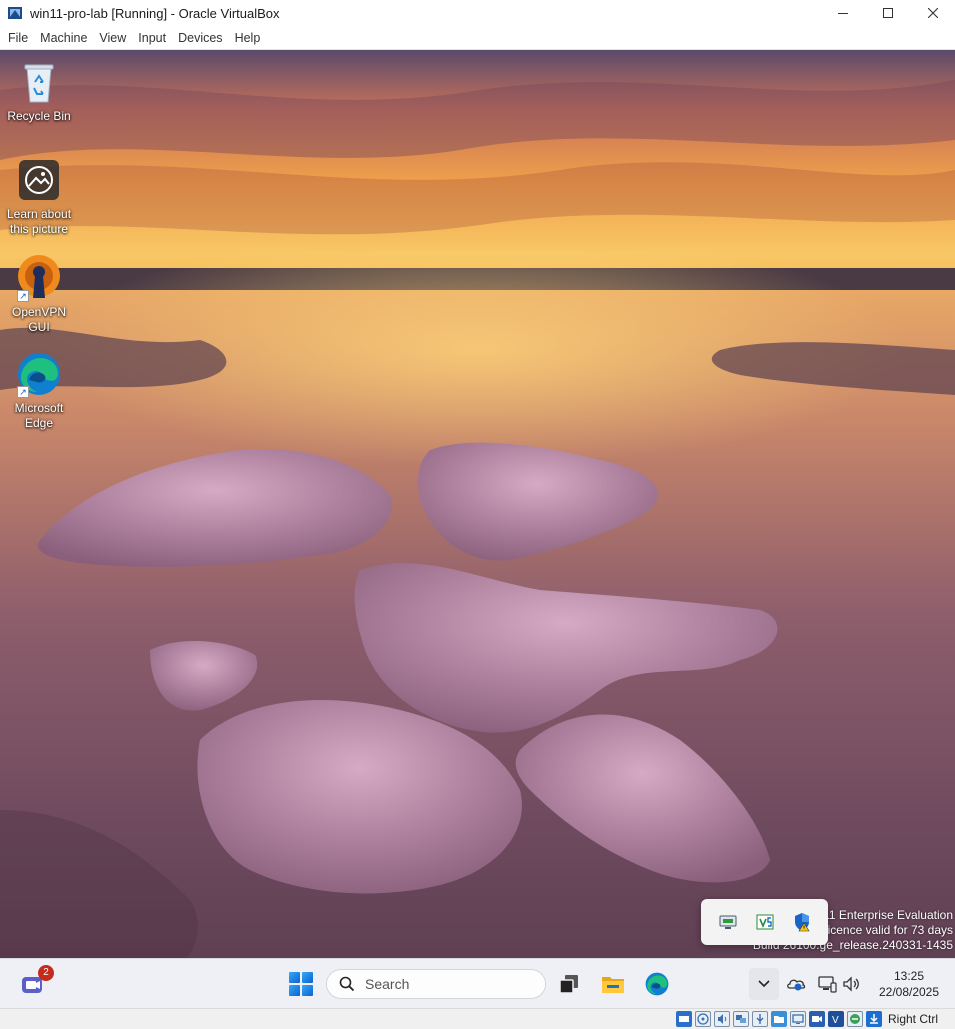 The height and width of the screenshot is (1029, 955). What do you see at coordinates (347, 984) in the screenshot?
I see `search-icon` at bounding box center [347, 984].